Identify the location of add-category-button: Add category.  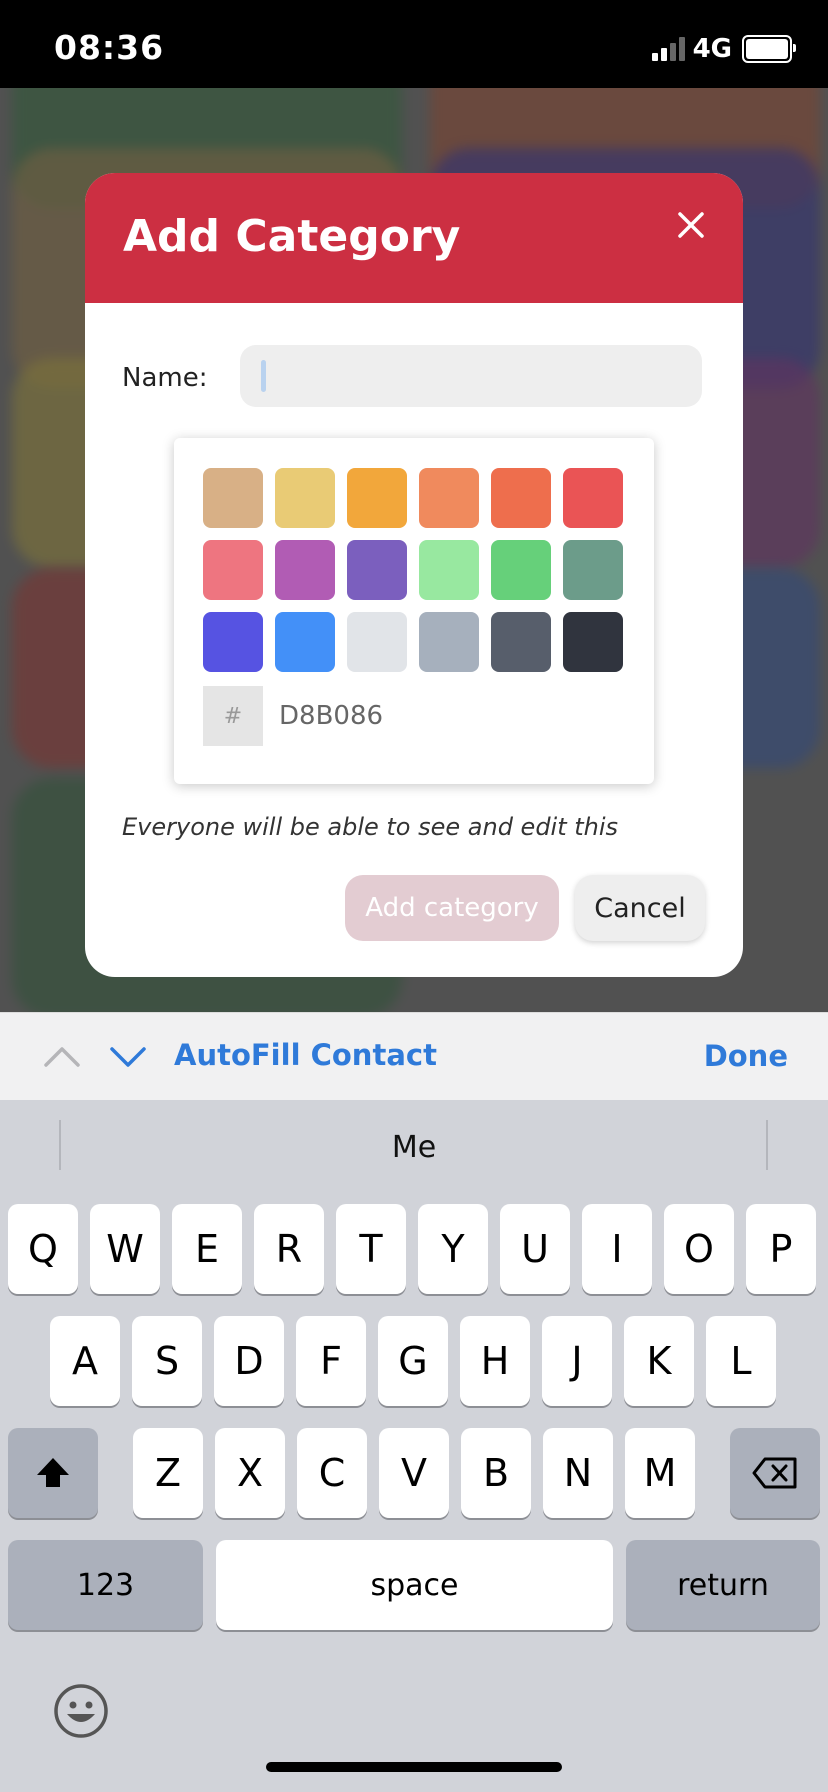
(452, 908).